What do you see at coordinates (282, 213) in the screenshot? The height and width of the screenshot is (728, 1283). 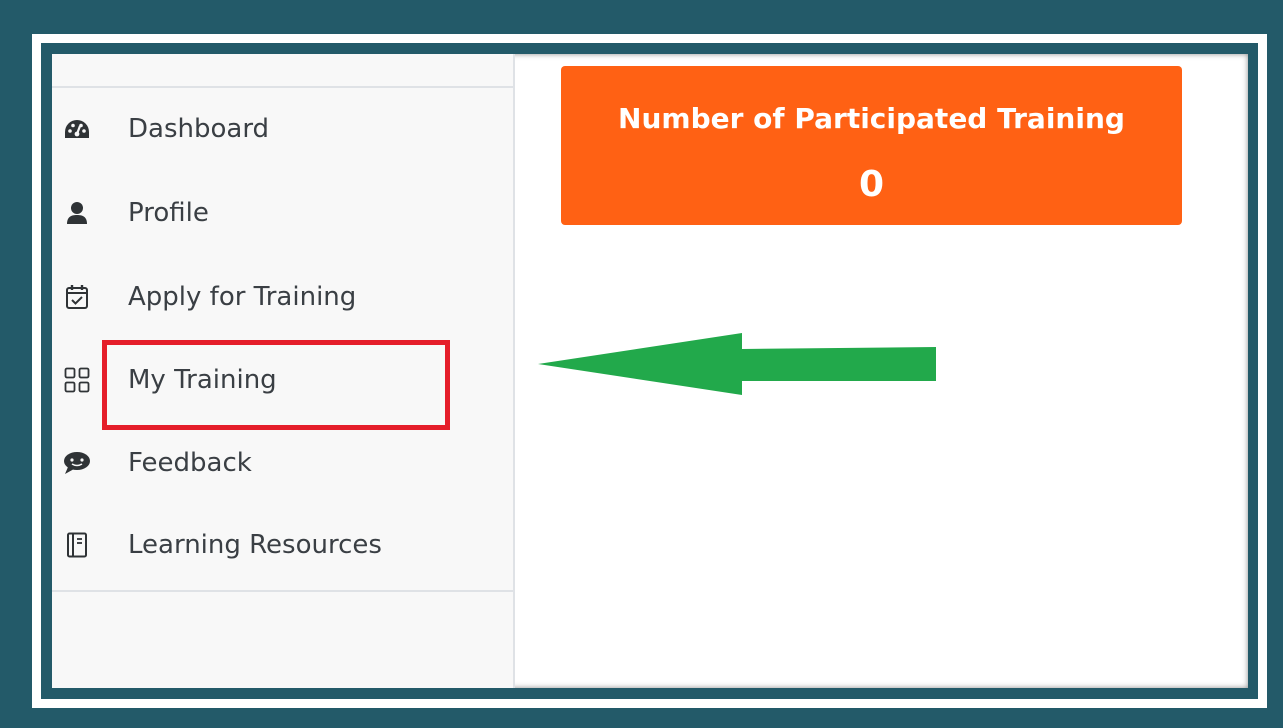 I see `sidebar-item-profile: Profile` at bounding box center [282, 213].